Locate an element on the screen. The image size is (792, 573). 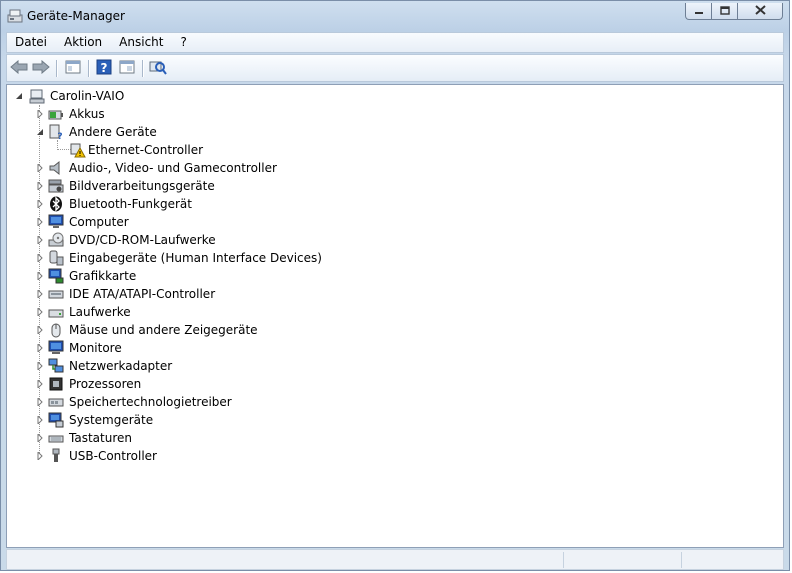
tree-category-speichertechnologie: Speichertechnologietreiber is located at coordinates (387, 402).